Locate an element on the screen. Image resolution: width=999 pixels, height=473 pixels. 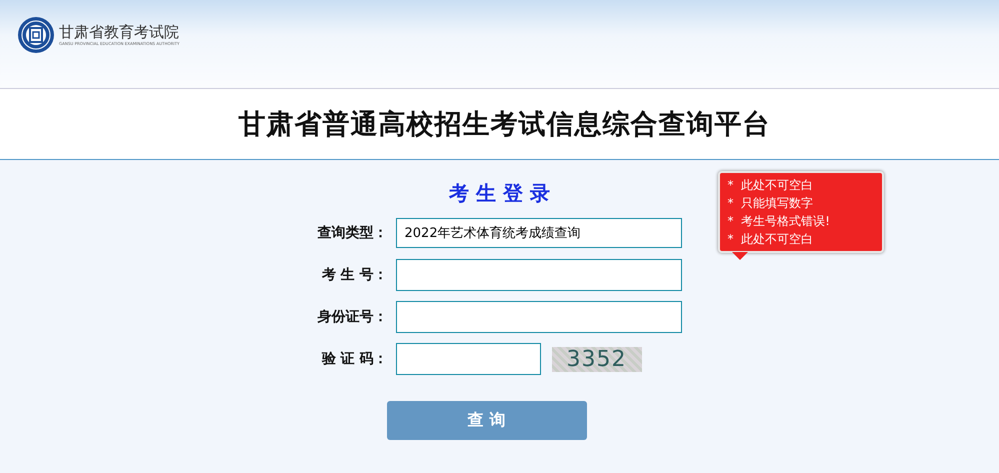
page-title: 甘肃省普通高校招生考试信息综合查询平台 is located at coordinates (504, 125).